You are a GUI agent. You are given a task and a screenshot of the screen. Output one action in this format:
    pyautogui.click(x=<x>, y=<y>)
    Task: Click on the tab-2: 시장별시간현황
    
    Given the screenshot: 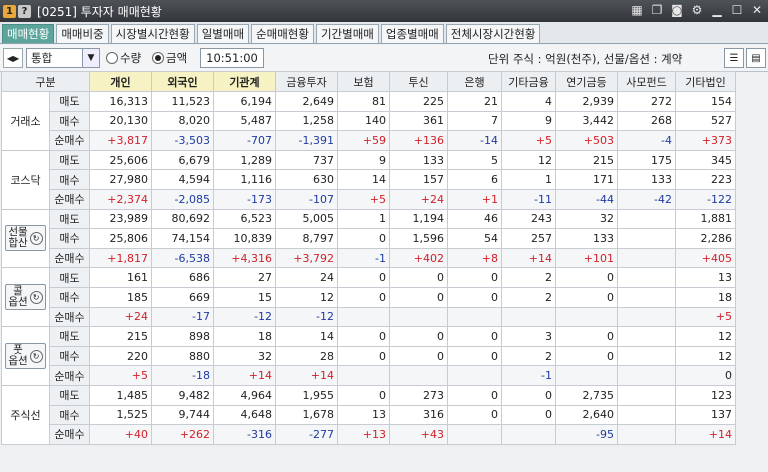 What is the action you would take?
    pyautogui.click(x=152, y=33)
    